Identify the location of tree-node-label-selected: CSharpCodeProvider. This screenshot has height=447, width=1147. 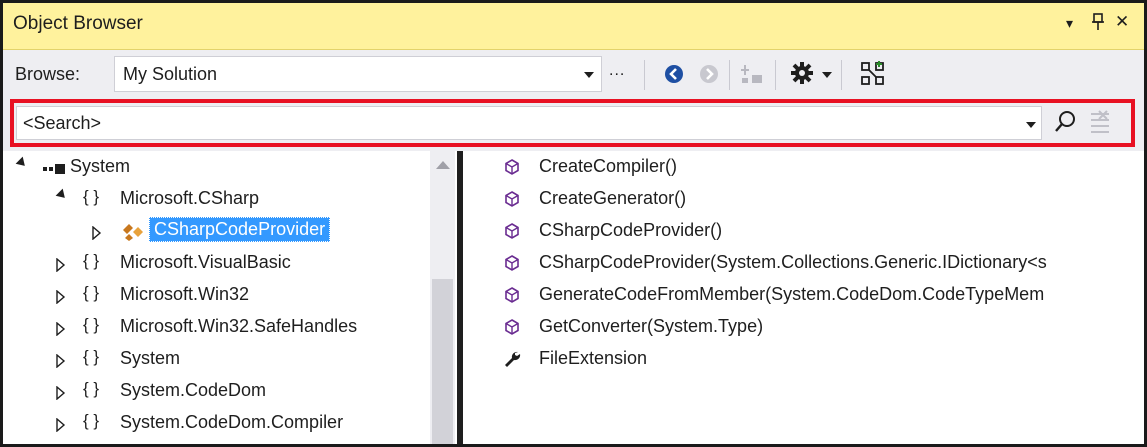
(240, 229).